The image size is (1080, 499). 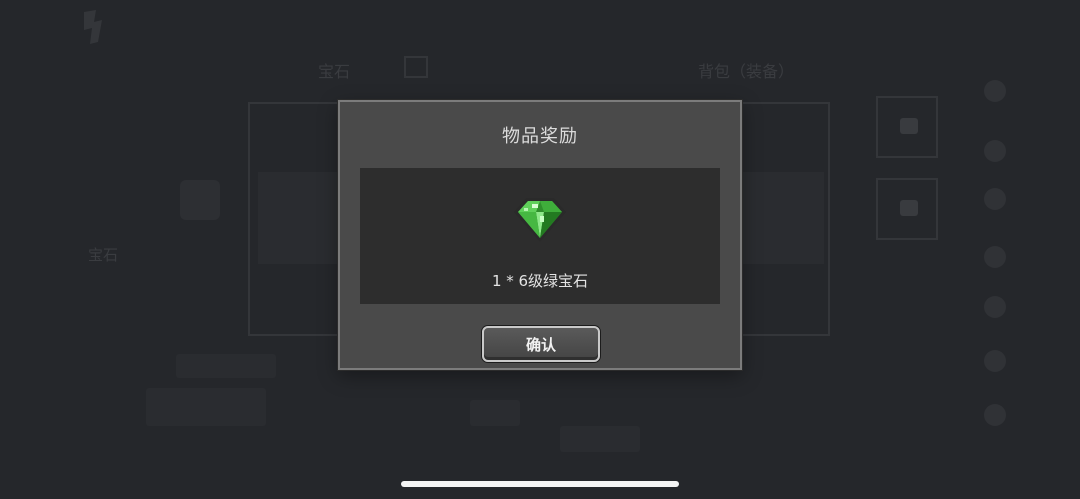 What do you see at coordinates (541, 344) in the screenshot?
I see `confirm-button: 确认` at bounding box center [541, 344].